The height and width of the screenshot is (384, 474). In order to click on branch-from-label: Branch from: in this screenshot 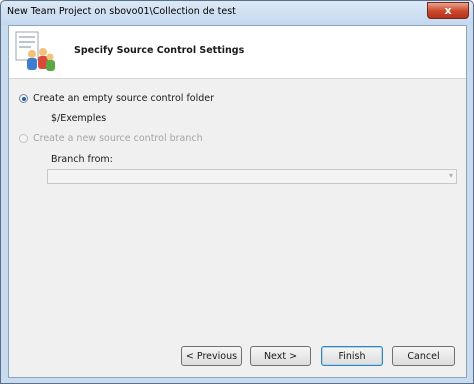, I will do `click(82, 159)`.